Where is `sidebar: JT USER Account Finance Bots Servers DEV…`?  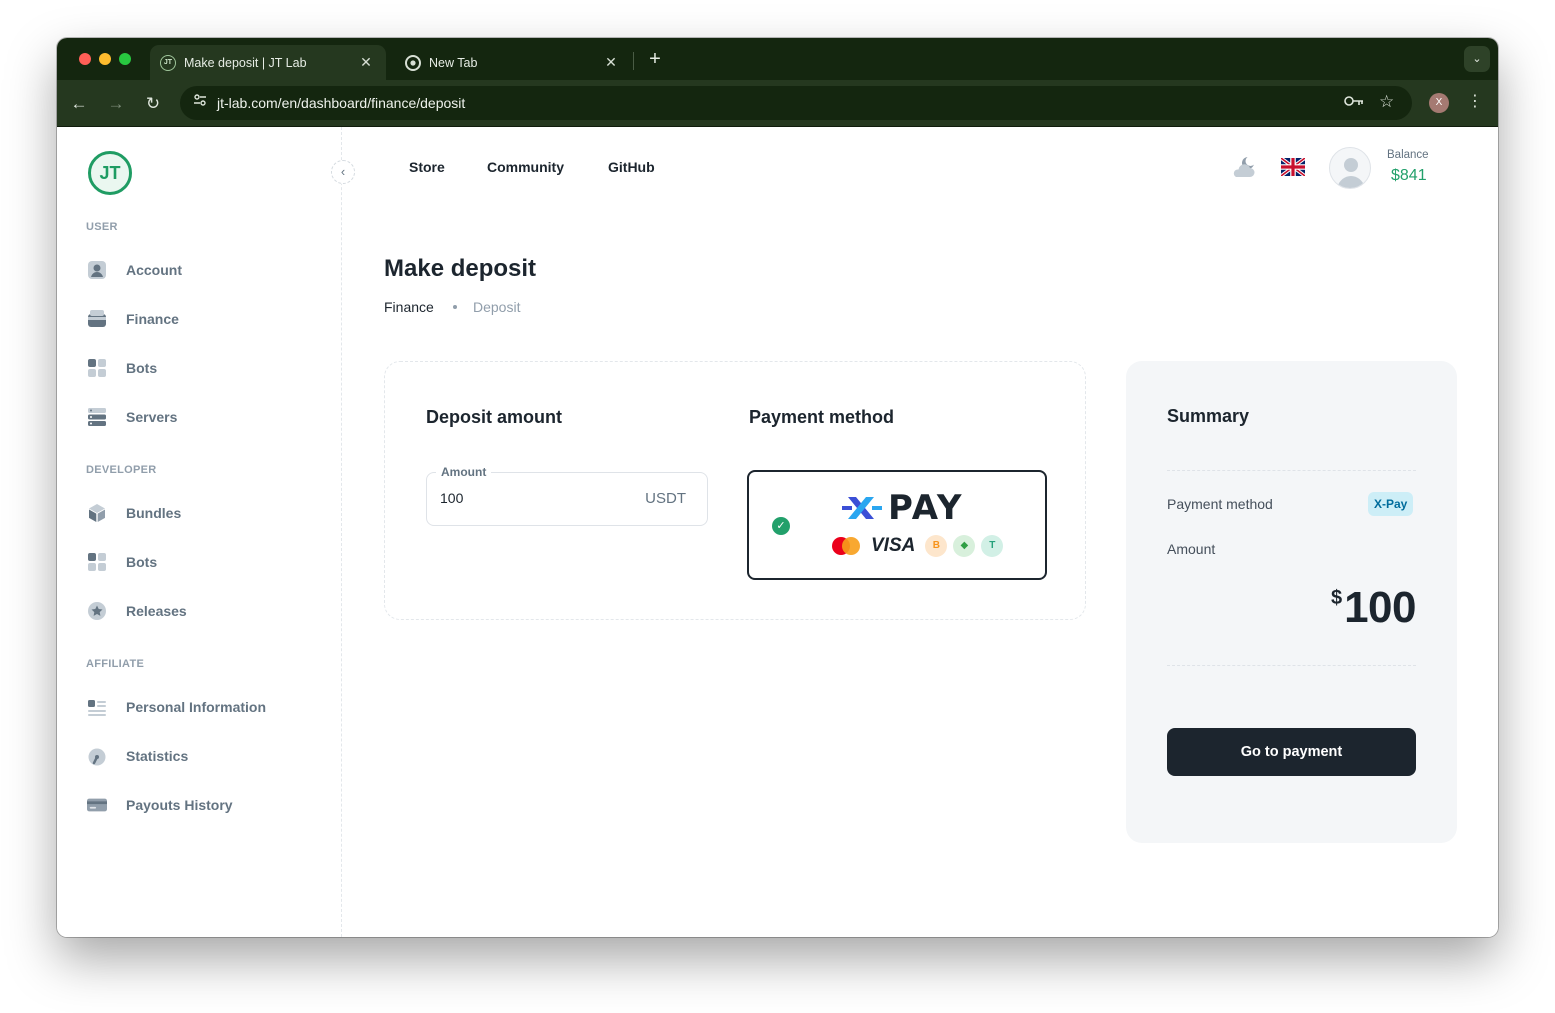
sidebar: JT USER Account Finance Bots Servers DEV… is located at coordinates (199, 532).